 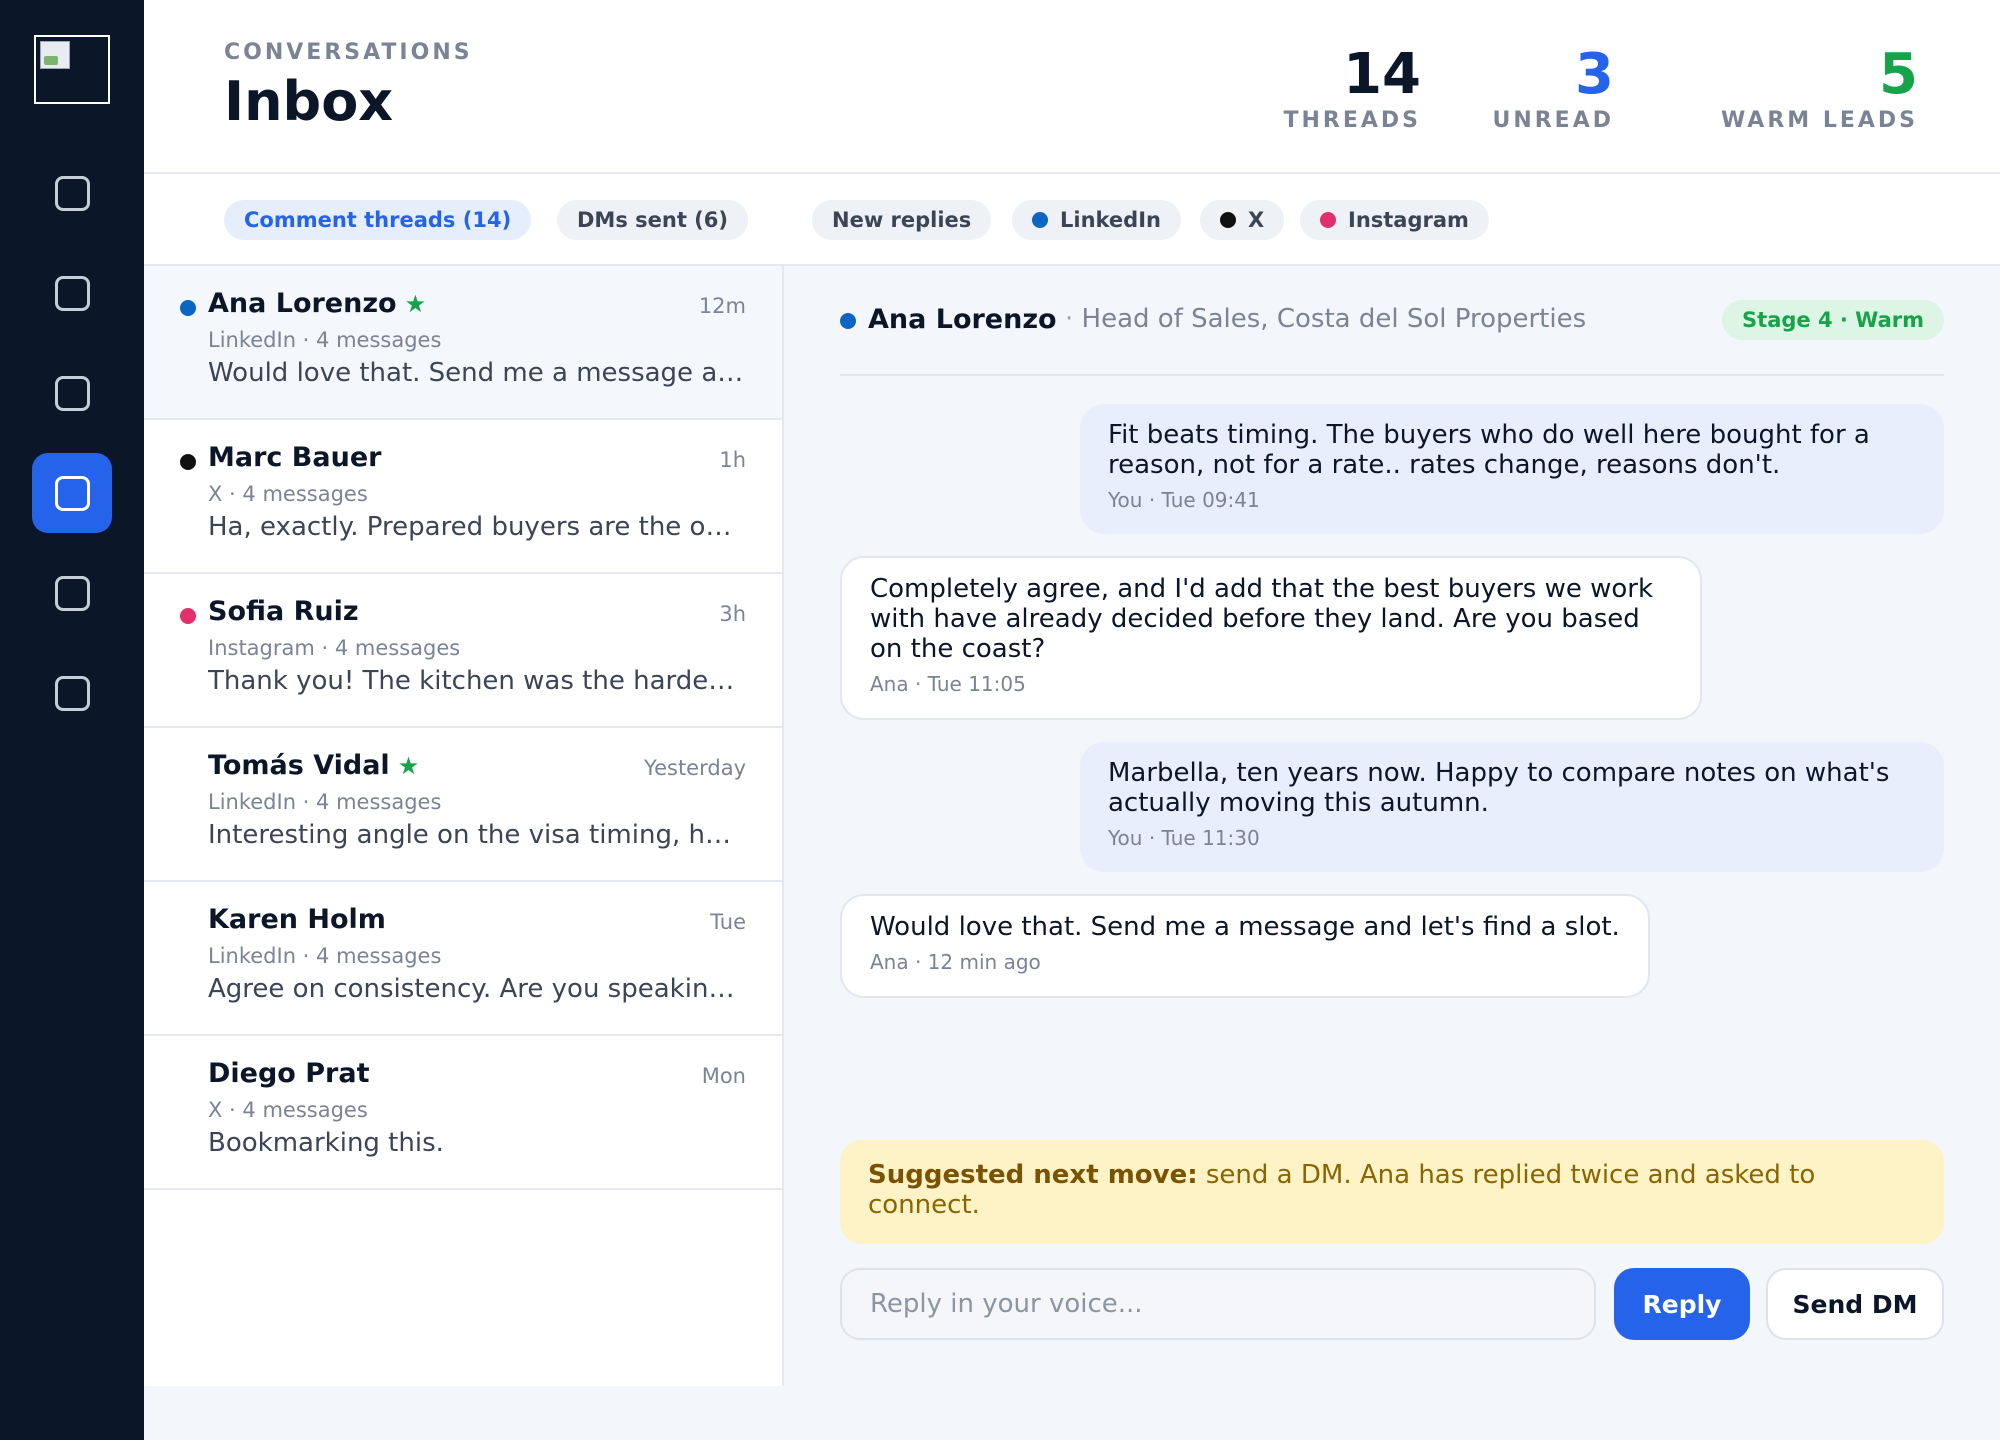 What do you see at coordinates (1218, 1304) in the screenshot?
I see `reply-input` at bounding box center [1218, 1304].